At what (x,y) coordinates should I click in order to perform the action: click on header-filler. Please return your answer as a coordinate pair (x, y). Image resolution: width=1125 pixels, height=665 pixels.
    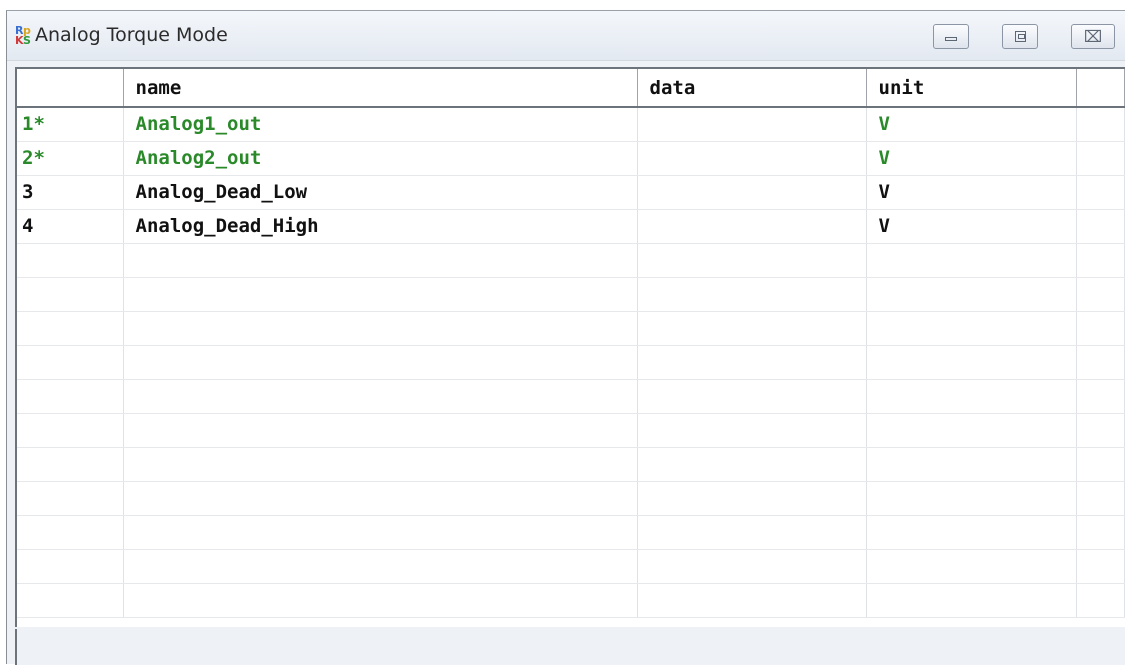
    Looking at the image, I should click on (1100, 88).